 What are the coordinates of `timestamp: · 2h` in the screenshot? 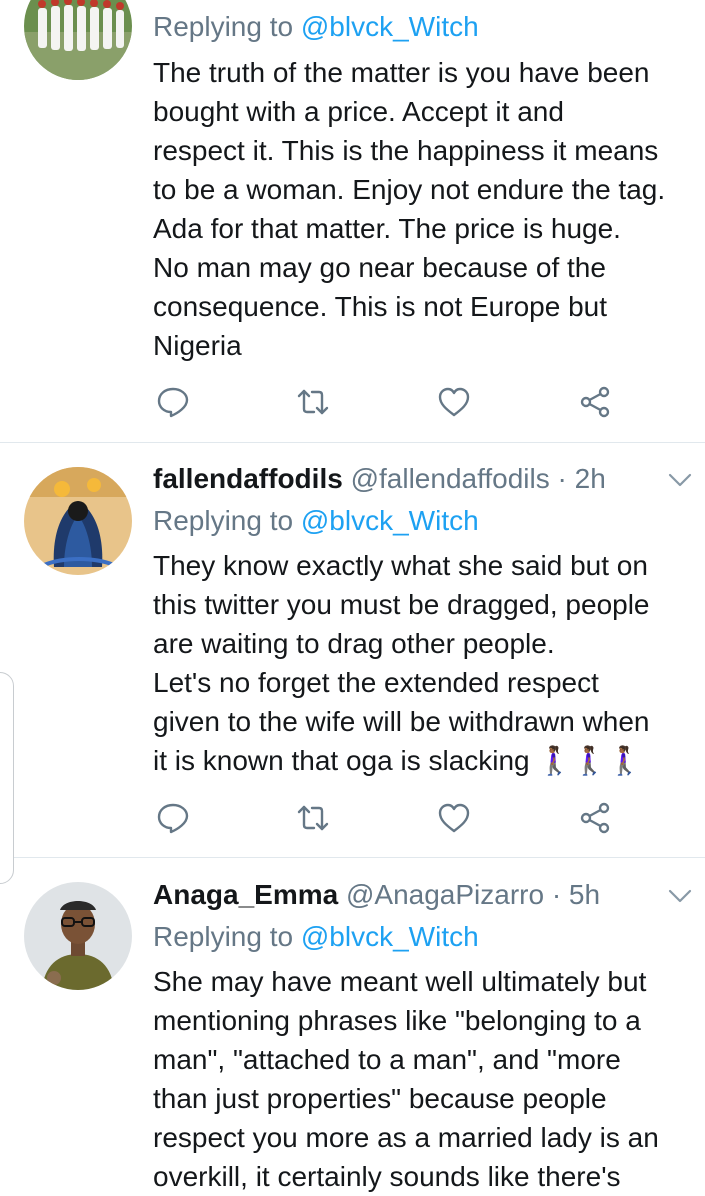 It's located at (582, 478).